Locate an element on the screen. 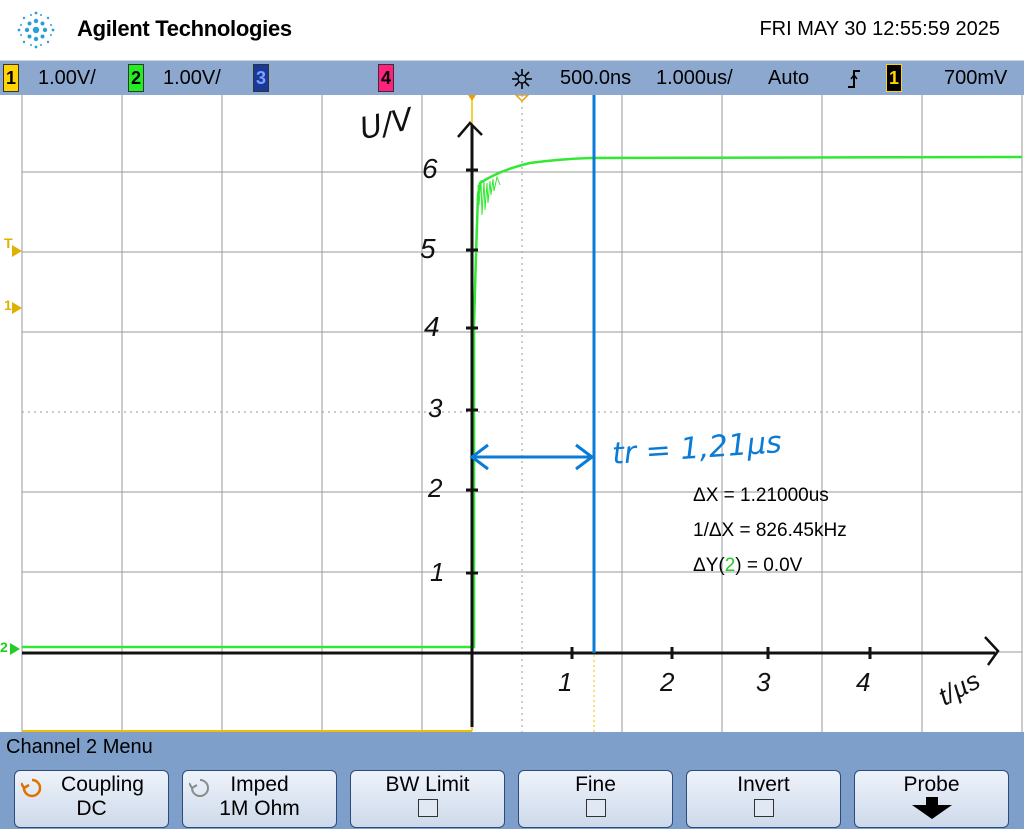  bw-limit-checkbox is located at coordinates (427, 808).